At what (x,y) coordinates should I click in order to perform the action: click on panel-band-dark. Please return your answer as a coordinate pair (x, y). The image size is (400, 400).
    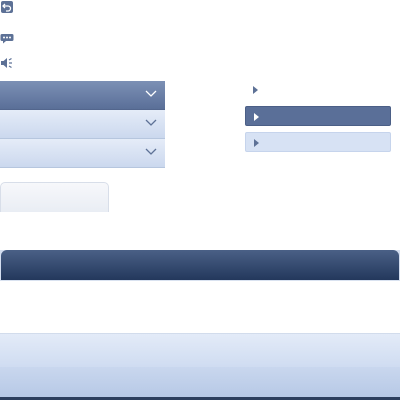
    Looking at the image, I should click on (200, 382).